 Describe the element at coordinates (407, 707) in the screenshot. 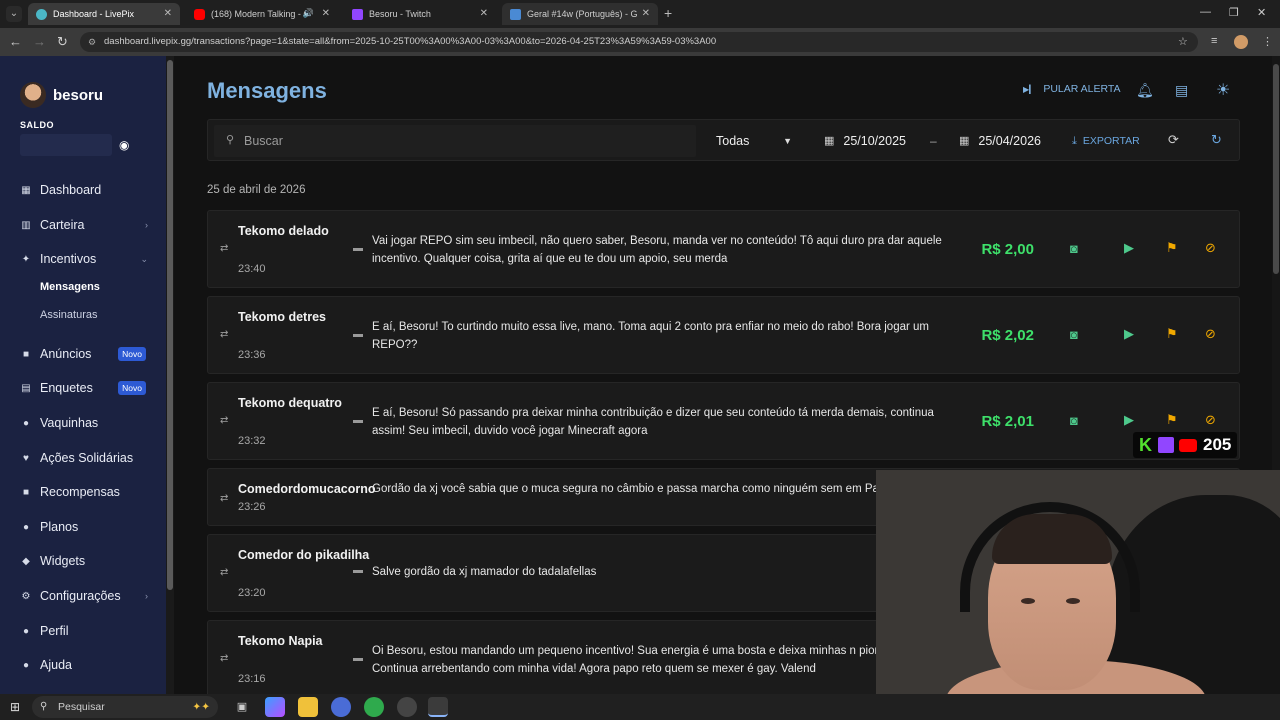

I see `obs-app-icon` at that location.